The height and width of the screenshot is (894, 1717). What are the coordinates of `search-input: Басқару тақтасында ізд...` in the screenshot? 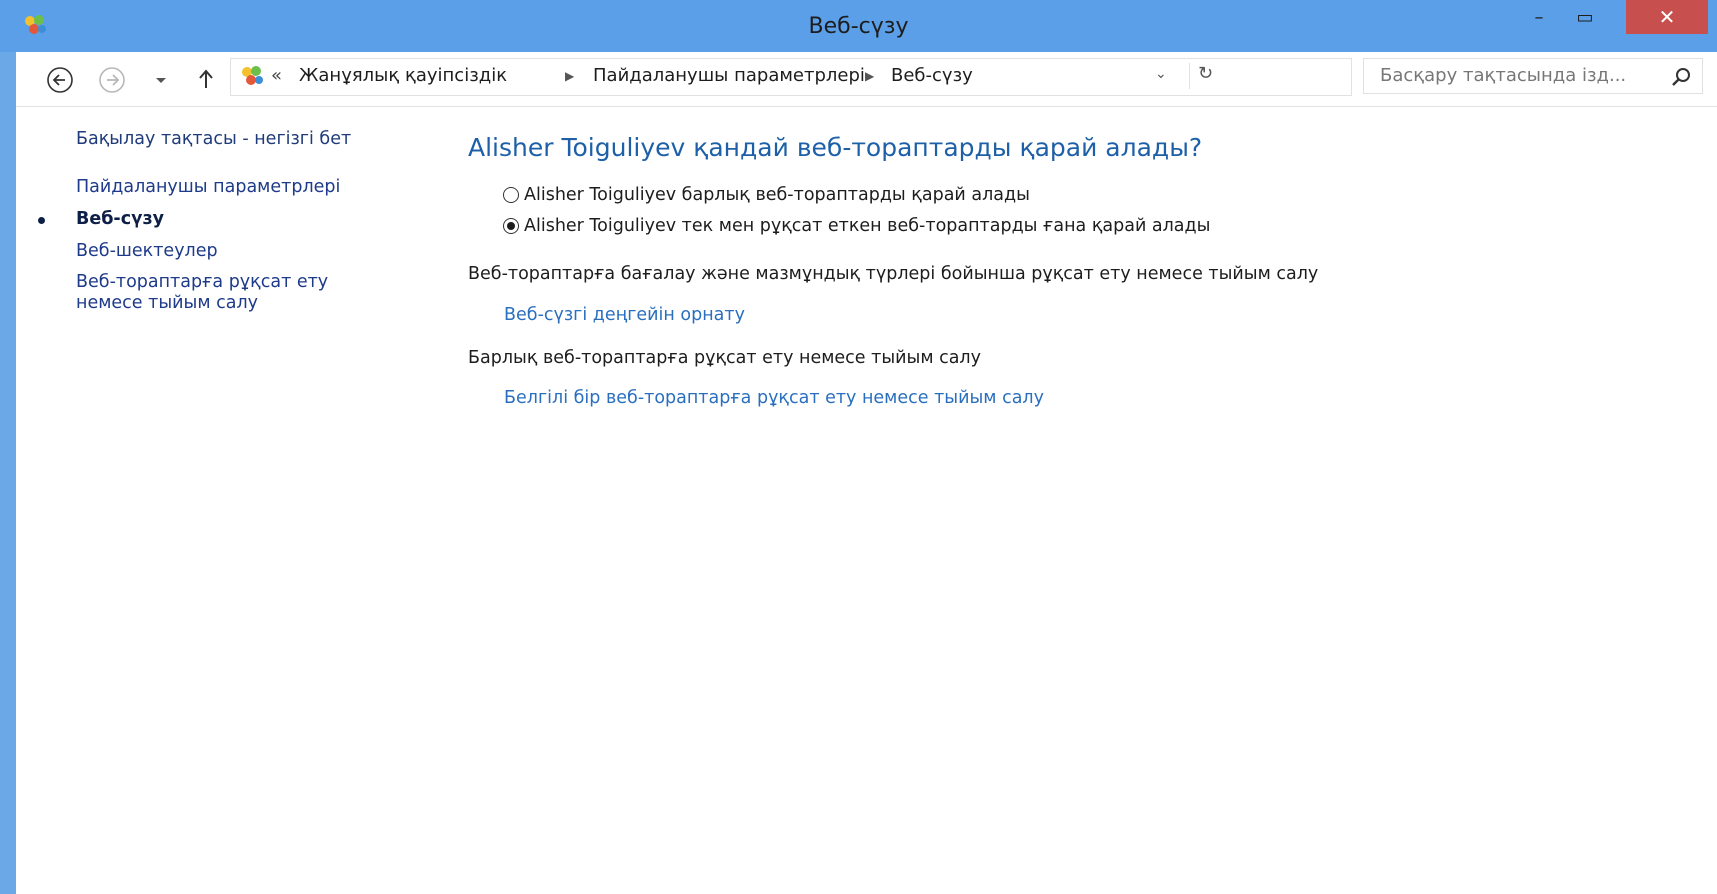 It's located at (1533, 76).